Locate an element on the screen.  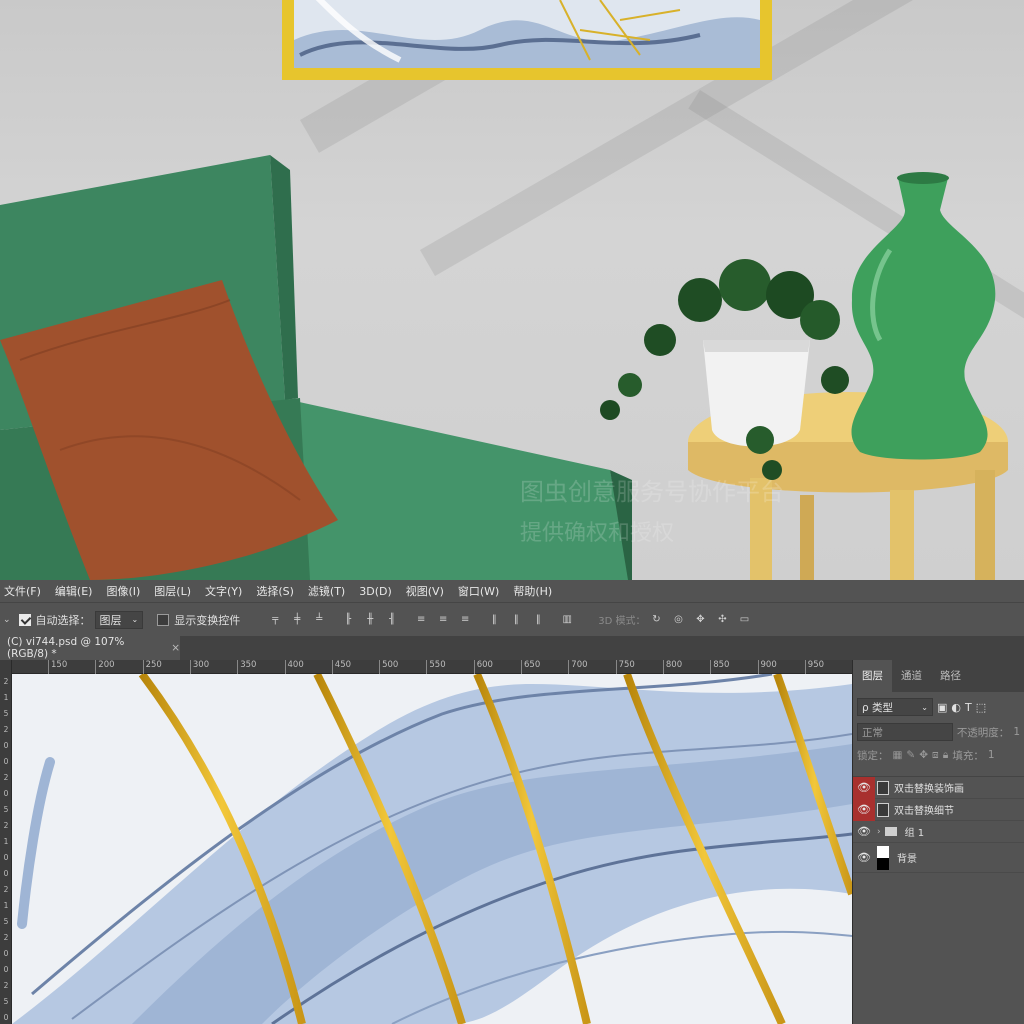
menu-help: 帮助(H) is located at coordinates (532, 591).